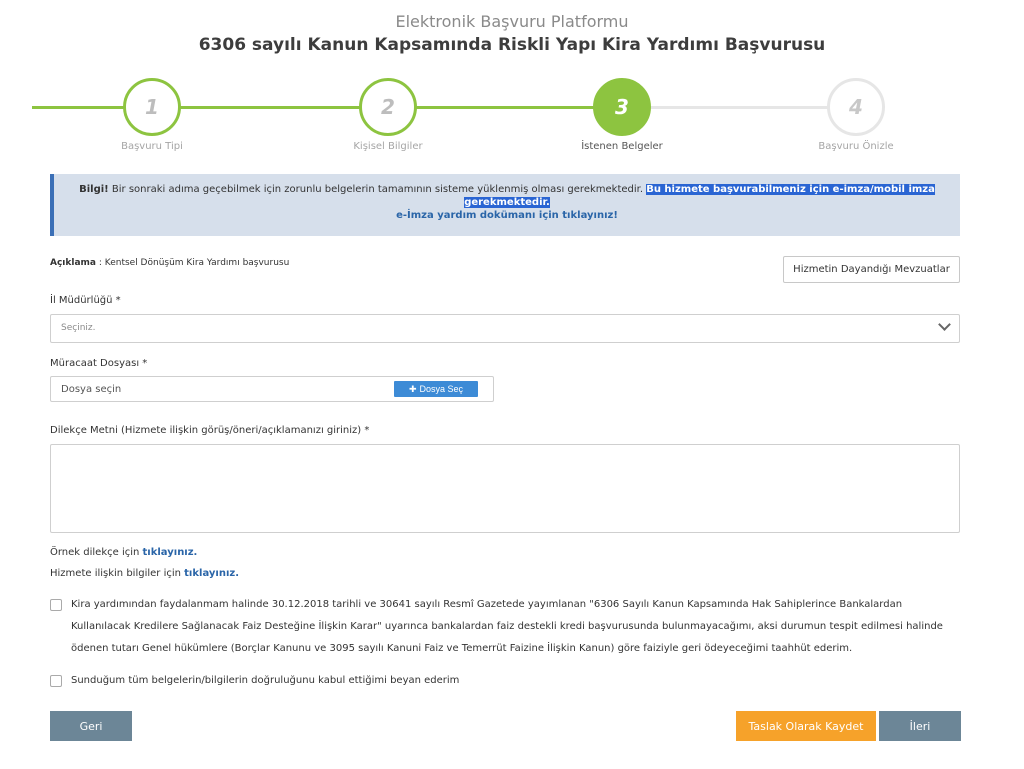 This screenshot has height=769, width=1024. What do you see at coordinates (91, 726) in the screenshot?
I see `back-button: Geri` at bounding box center [91, 726].